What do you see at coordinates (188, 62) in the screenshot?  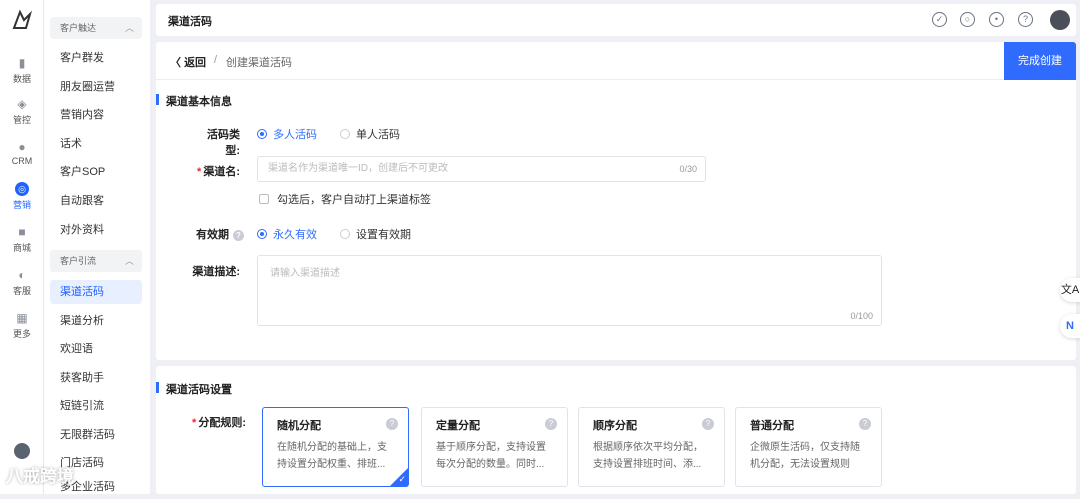 I see `back-link: 〈 返回` at bounding box center [188, 62].